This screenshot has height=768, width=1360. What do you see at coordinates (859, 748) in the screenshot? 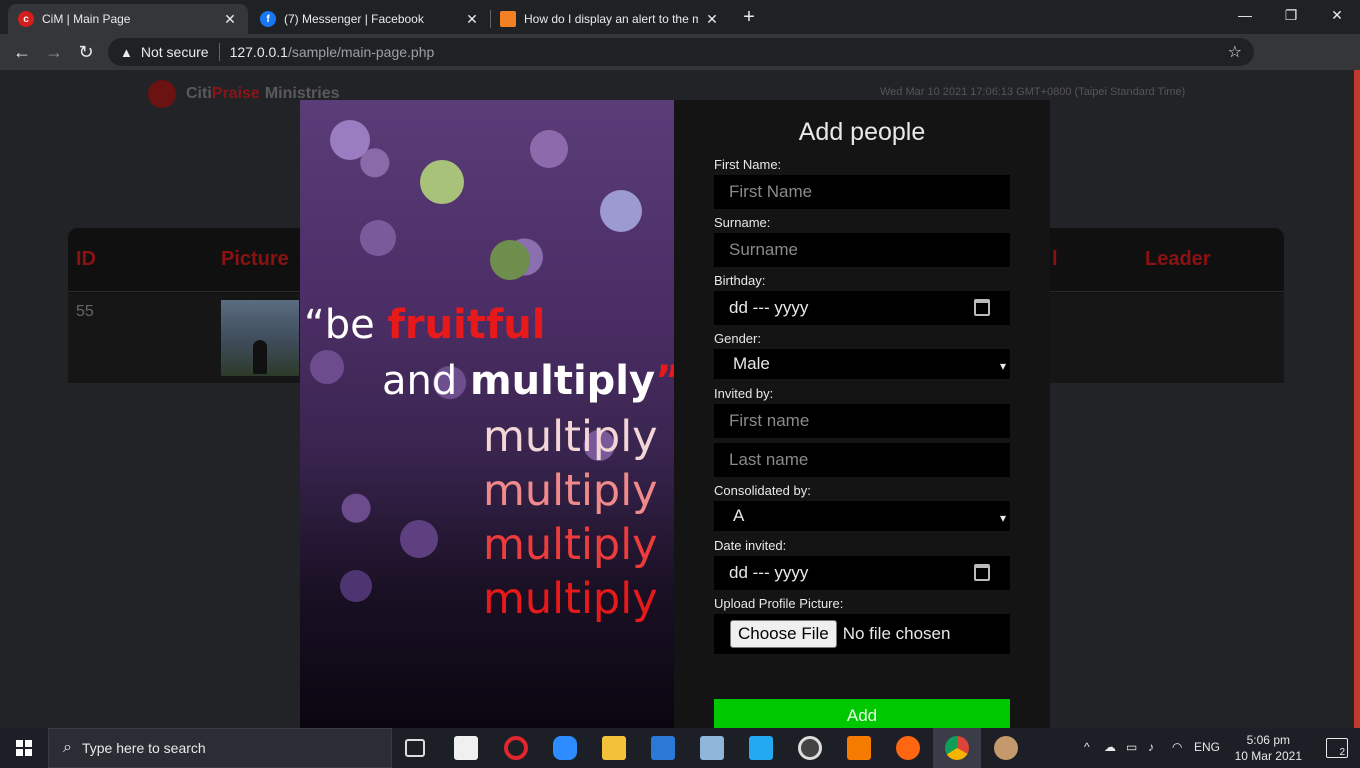
I see `xampp-icon` at bounding box center [859, 748].